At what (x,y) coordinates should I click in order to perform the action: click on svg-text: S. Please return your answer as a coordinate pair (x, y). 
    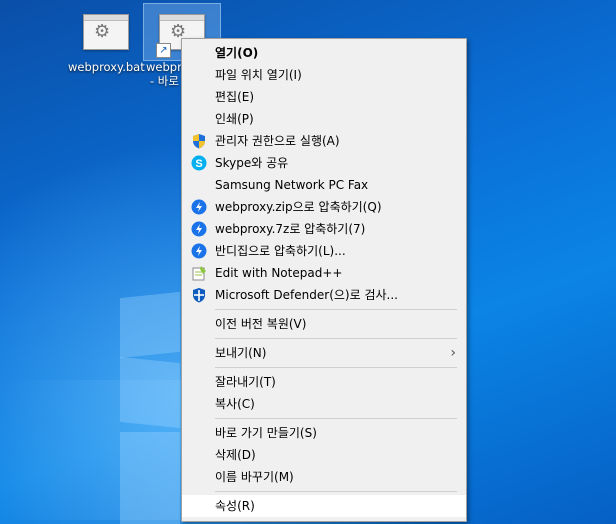
    Looking at the image, I should click on (198, 164).